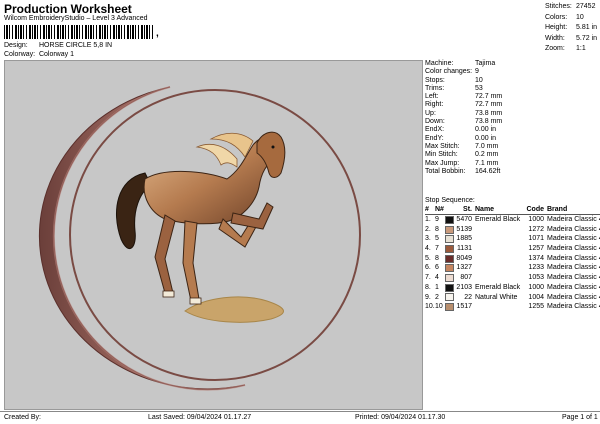 The height and width of the screenshot is (424, 600). I want to click on row-code: 1272, so click(536, 229).